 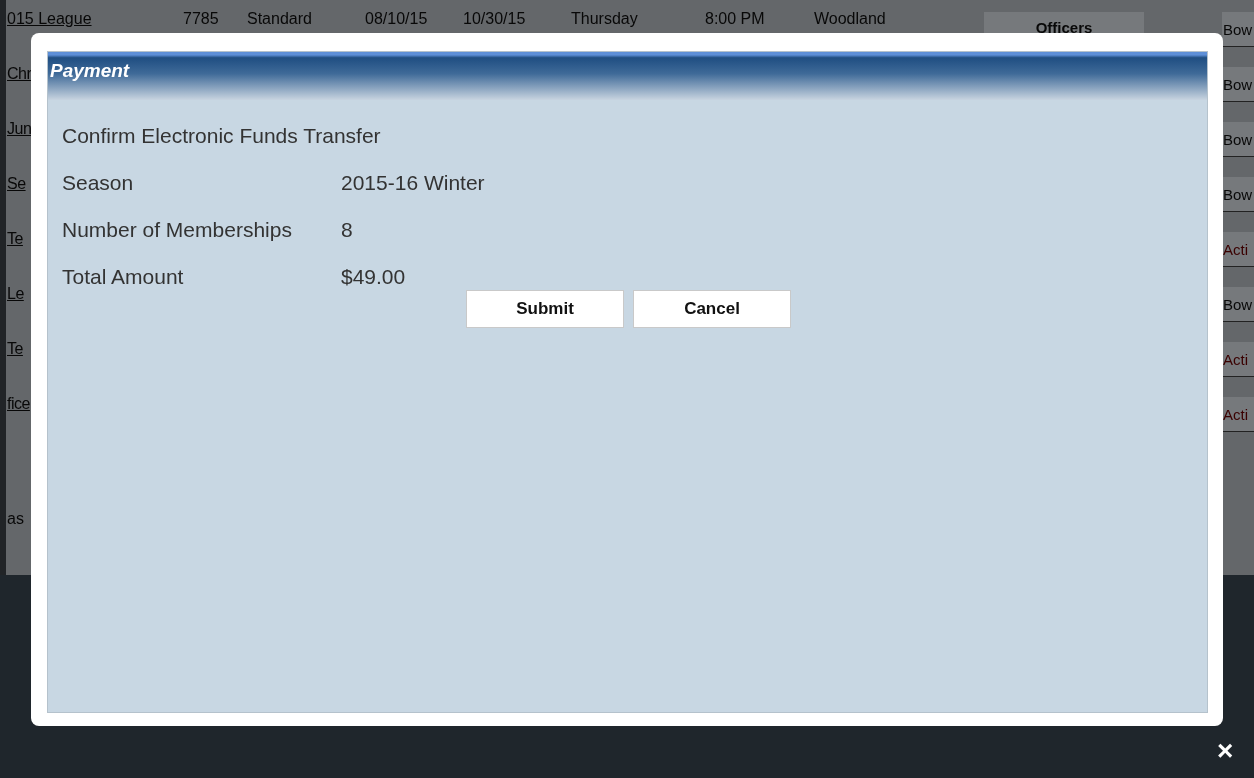 What do you see at coordinates (221, 135) in the screenshot?
I see `dialog-heading: Confirm Electronic Funds Transfer` at bounding box center [221, 135].